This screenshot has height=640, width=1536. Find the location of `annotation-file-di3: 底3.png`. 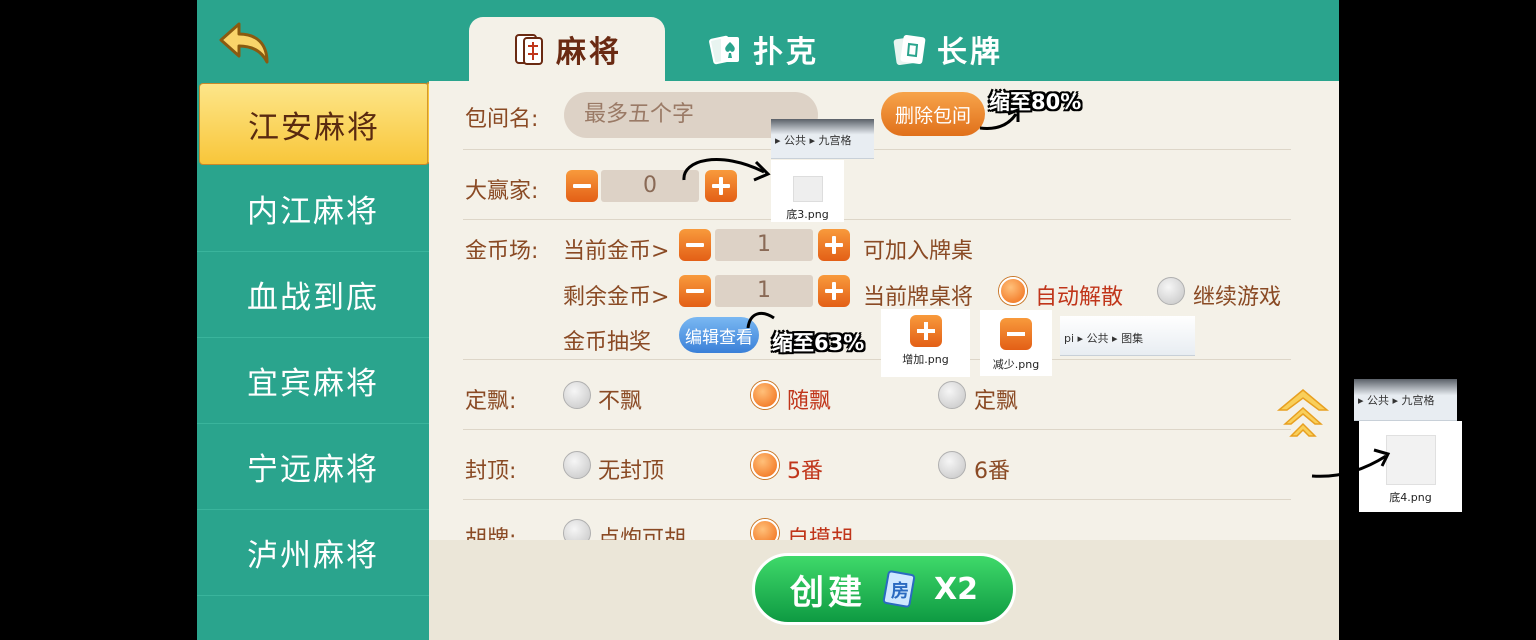

annotation-file-di3: 底3.png is located at coordinates (807, 191).